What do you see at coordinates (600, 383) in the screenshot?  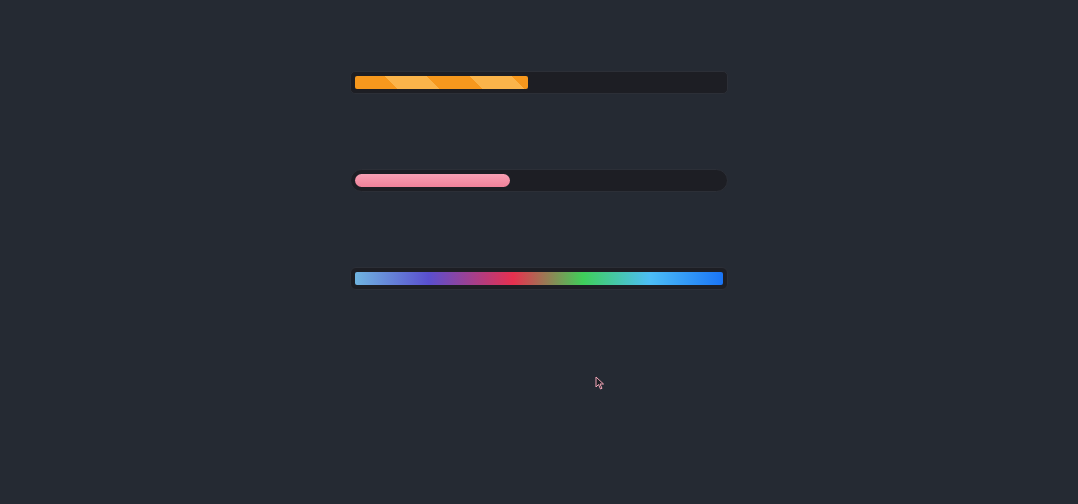 I see `mouse-pointer-icon` at bounding box center [600, 383].